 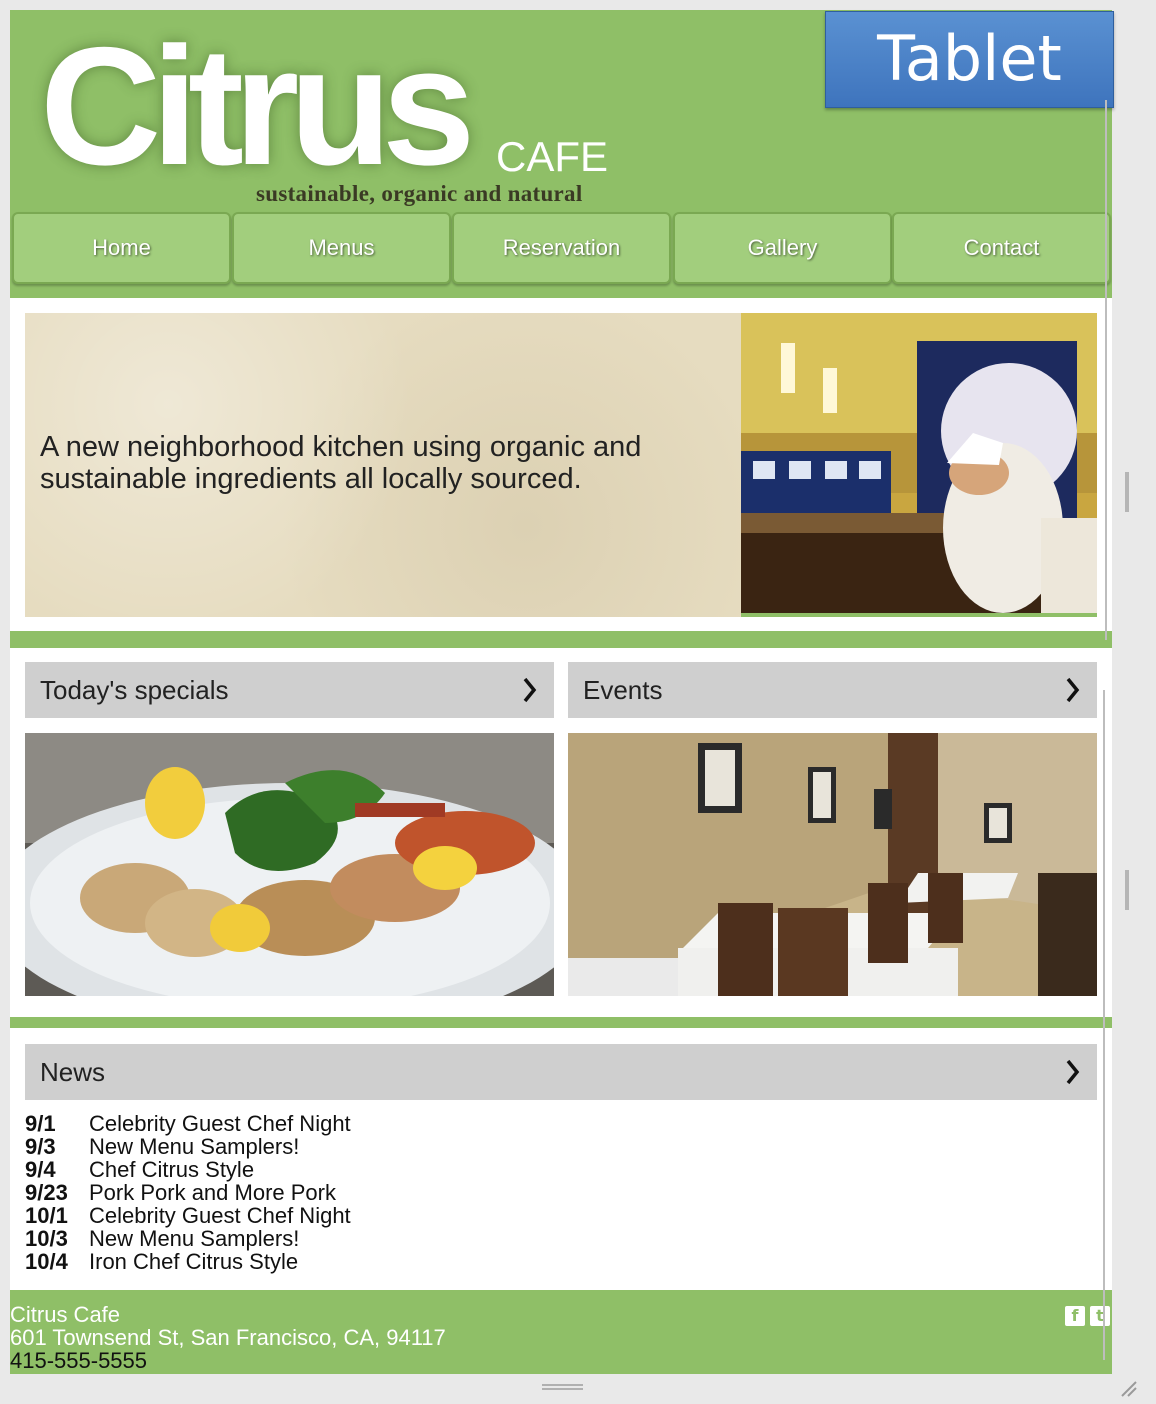 I want to click on facebook-icon: f, so click(x=1075, y=1316).